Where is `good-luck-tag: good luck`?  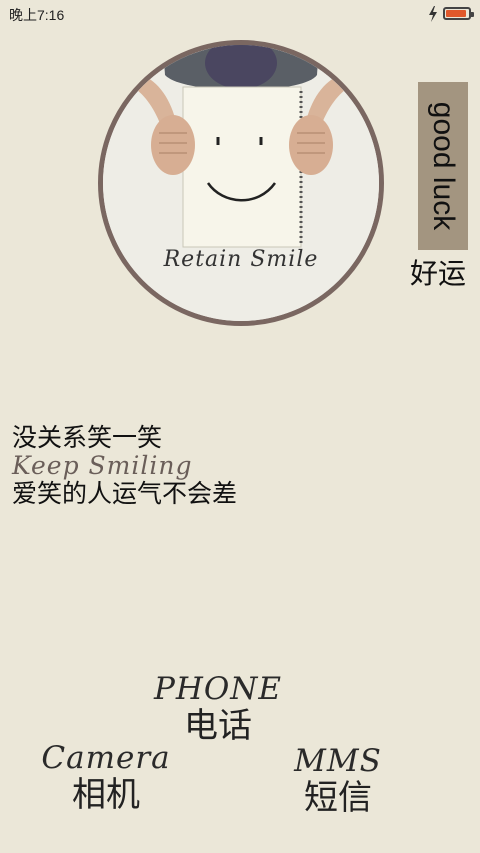 good-luck-tag: good luck is located at coordinates (443, 166).